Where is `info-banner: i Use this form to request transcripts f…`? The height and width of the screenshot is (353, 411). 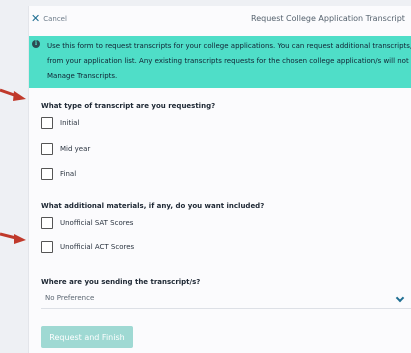
info-banner: i Use this form to request transcripts f… is located at coordinates (220, 62).